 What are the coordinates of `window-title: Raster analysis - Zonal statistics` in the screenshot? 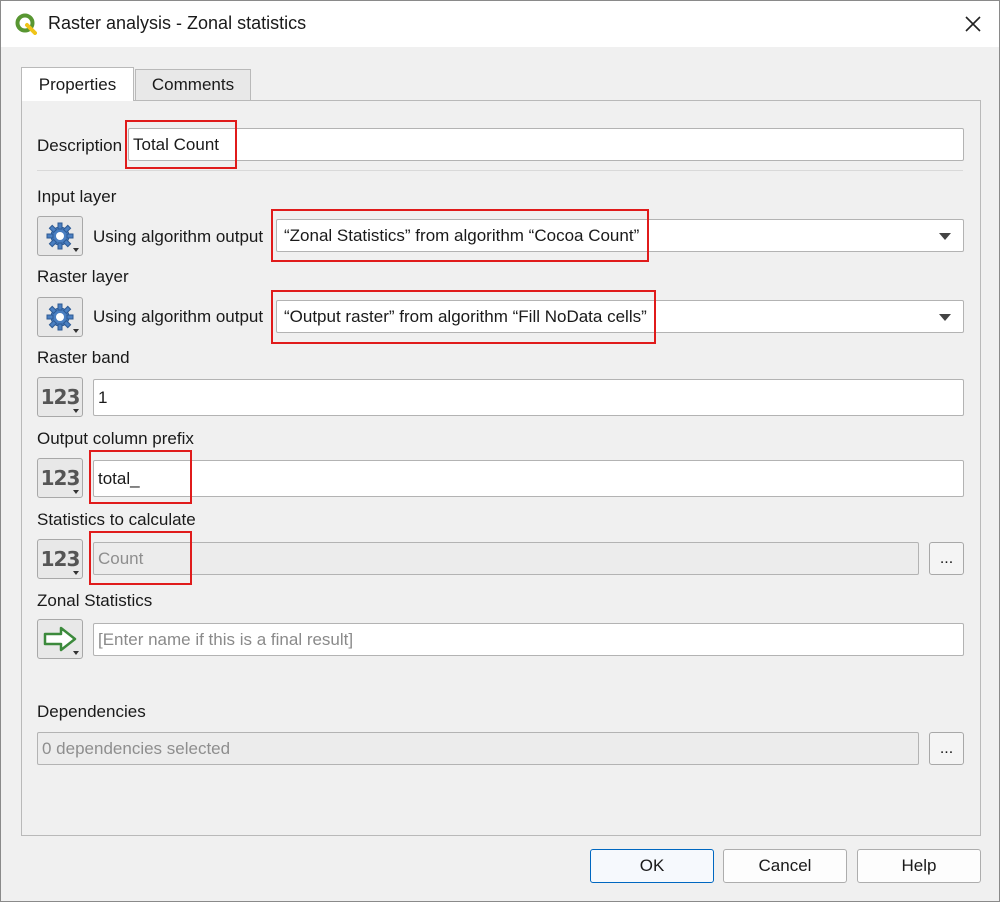 It's located at (177, 23).